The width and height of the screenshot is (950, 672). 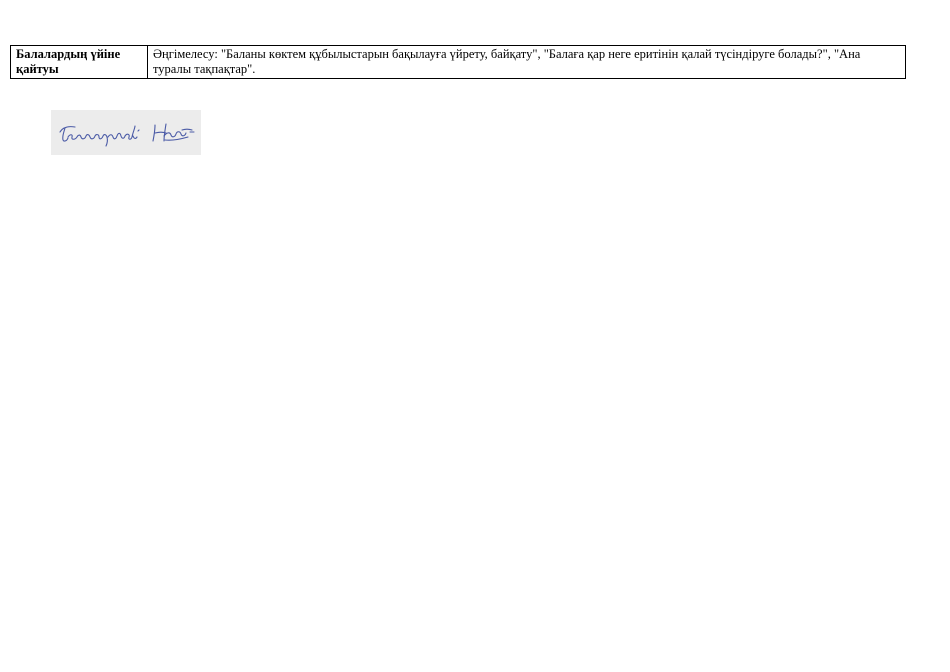 I want to click on handwritten-signature, so click(x=126, y=132).